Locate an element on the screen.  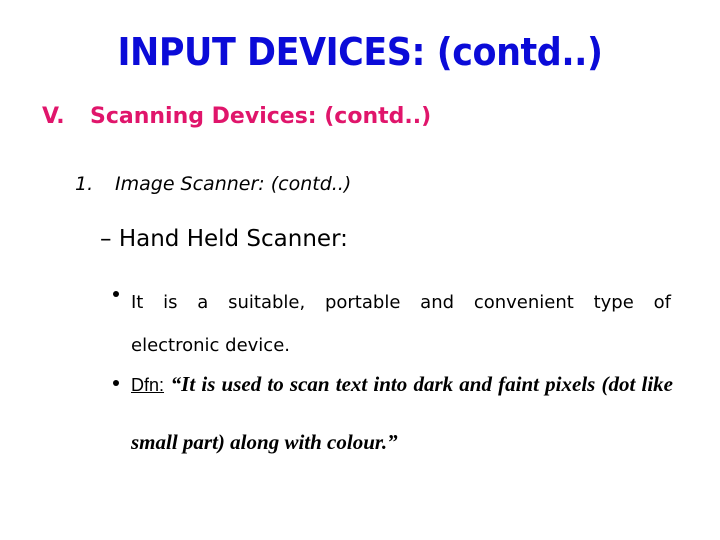
section-label: Scanning Devices: (contd..) is located at coordinates (261, 116).